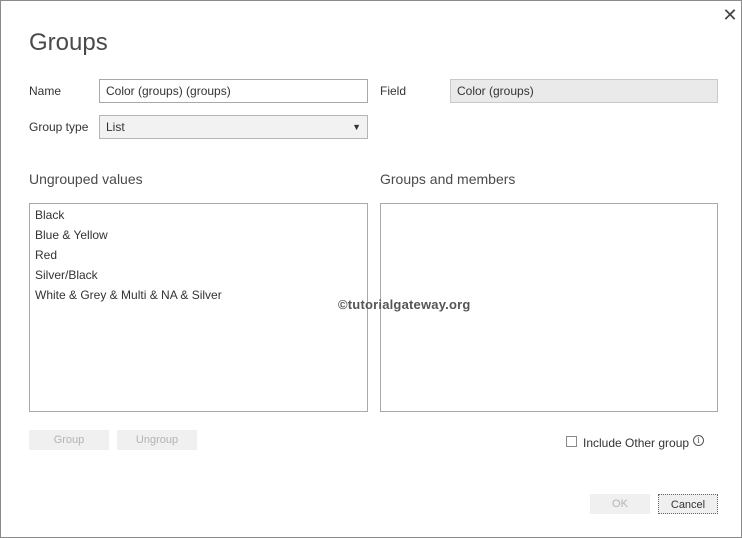 The image size is (742, 538). What do you see at coordinates (356, 127) in the screenshot?
I see `chevron-down-icon: ▼` at bounding box center [356, 127].